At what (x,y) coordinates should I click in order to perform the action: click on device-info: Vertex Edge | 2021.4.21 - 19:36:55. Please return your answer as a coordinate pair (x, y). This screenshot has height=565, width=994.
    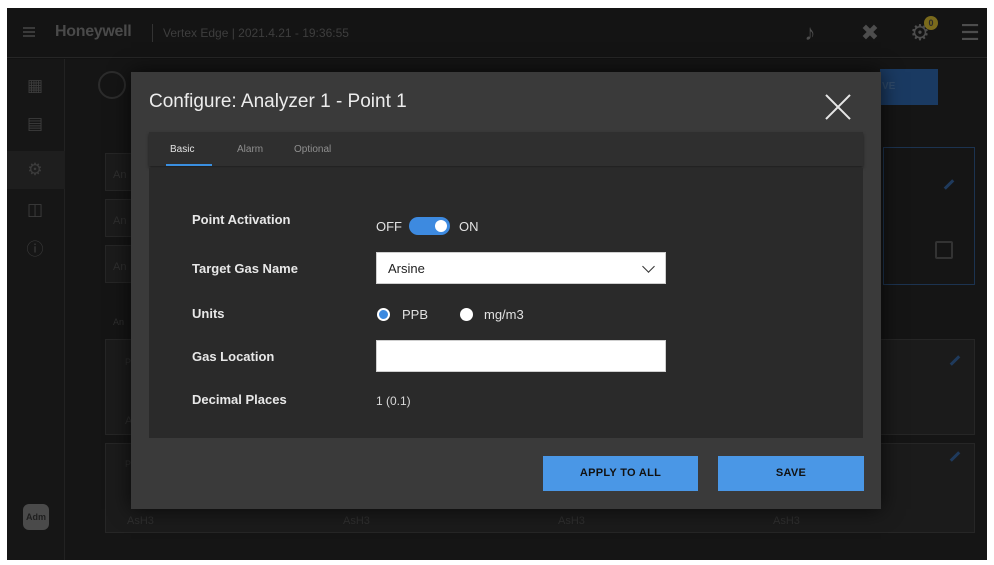
    Looking at the image, I should click on (256, 33).